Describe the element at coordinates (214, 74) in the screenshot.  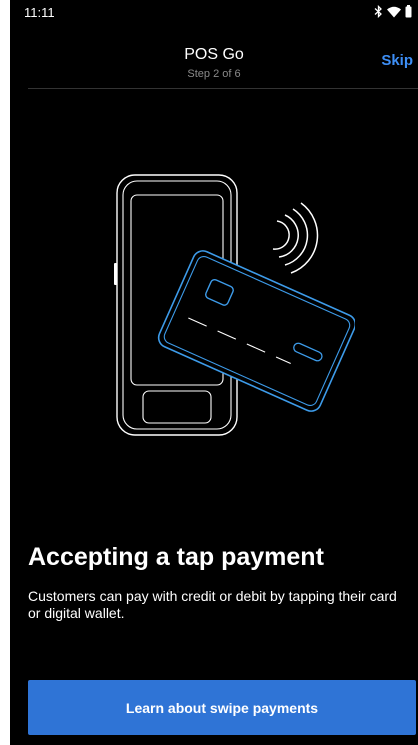
I see `step-indicator: Step 2 of 6` at that location.